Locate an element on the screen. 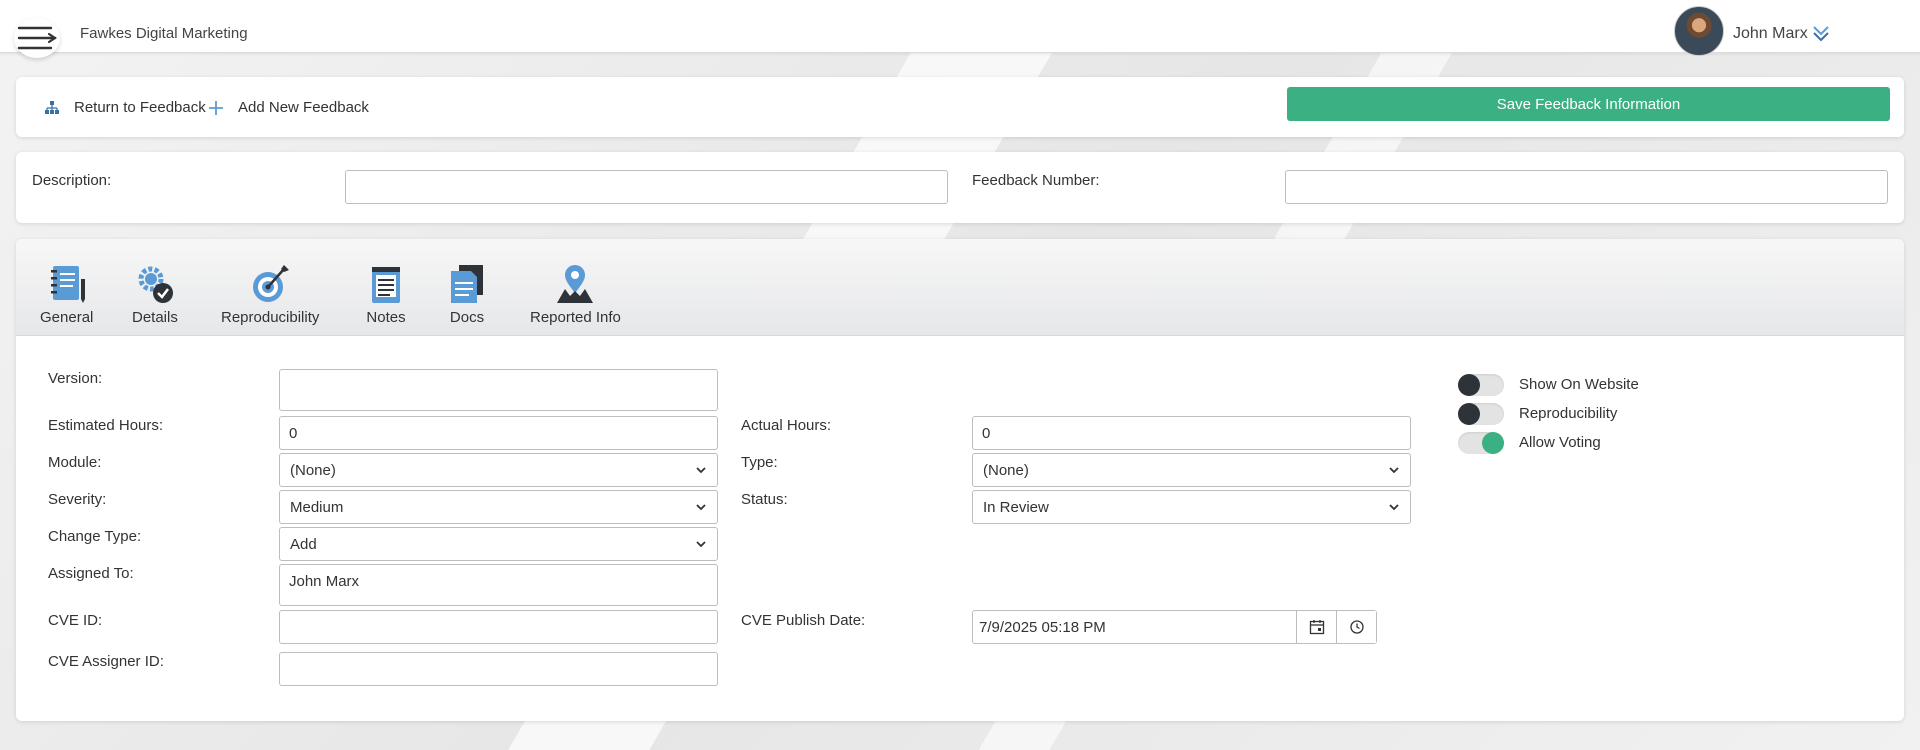 The image size is (1920, 750). save-feedback-button: Save Feedback Information is located at coordinates (1588, 104).